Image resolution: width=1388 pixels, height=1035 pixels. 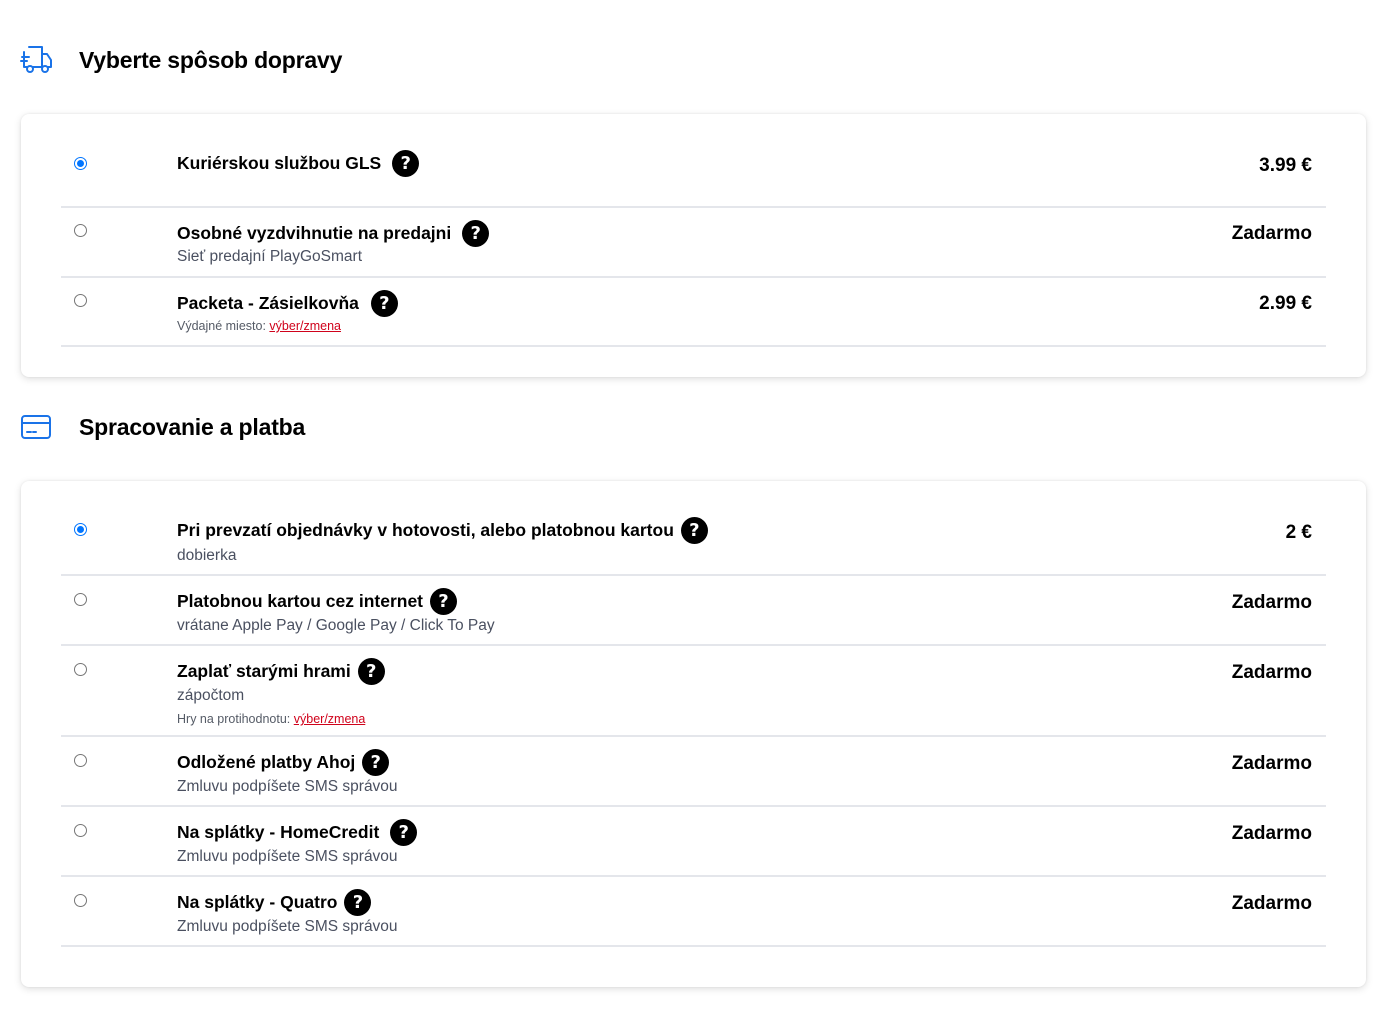 What do you see at coordinates (36, 60) in the screenshot?
I see `truck-icon` at bounding box center [36, 60].